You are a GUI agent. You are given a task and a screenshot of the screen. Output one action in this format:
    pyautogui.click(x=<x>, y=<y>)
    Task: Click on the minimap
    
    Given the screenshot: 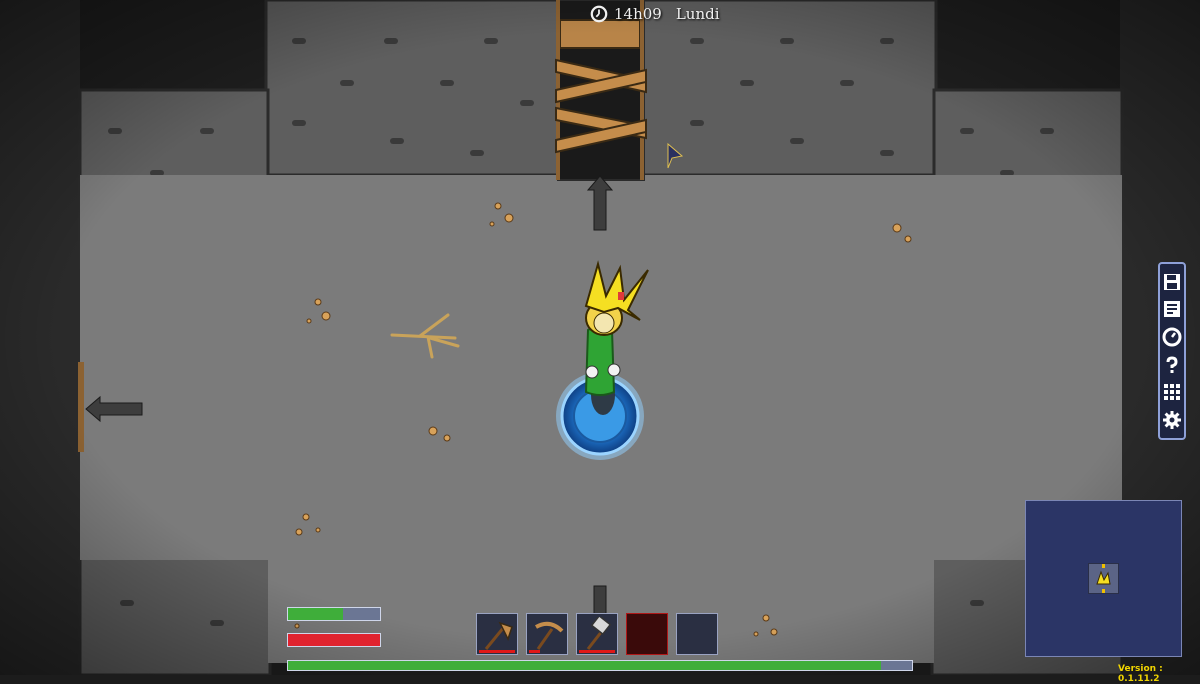 What is the action you would take?
    pyautogui.click(x=1103, y=578)
    